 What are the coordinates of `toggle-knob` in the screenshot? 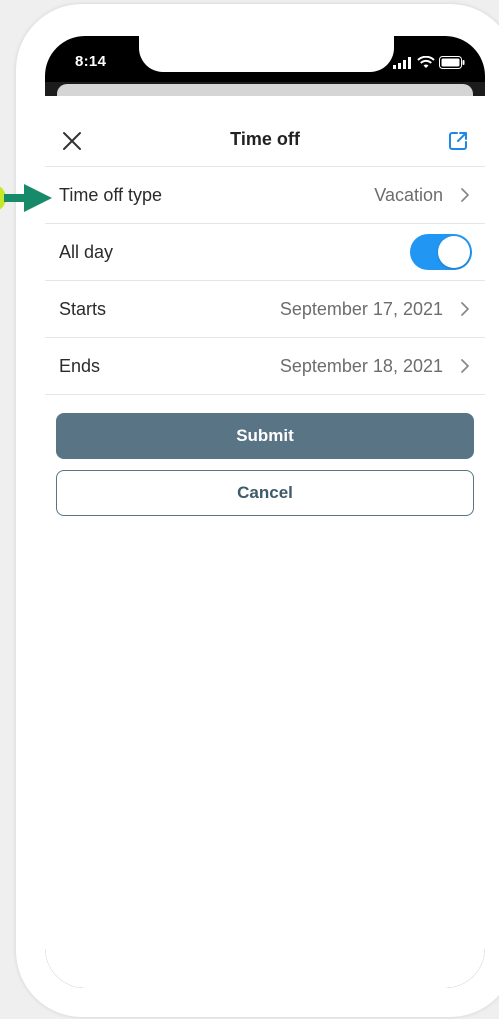 It's located at (454, 252).